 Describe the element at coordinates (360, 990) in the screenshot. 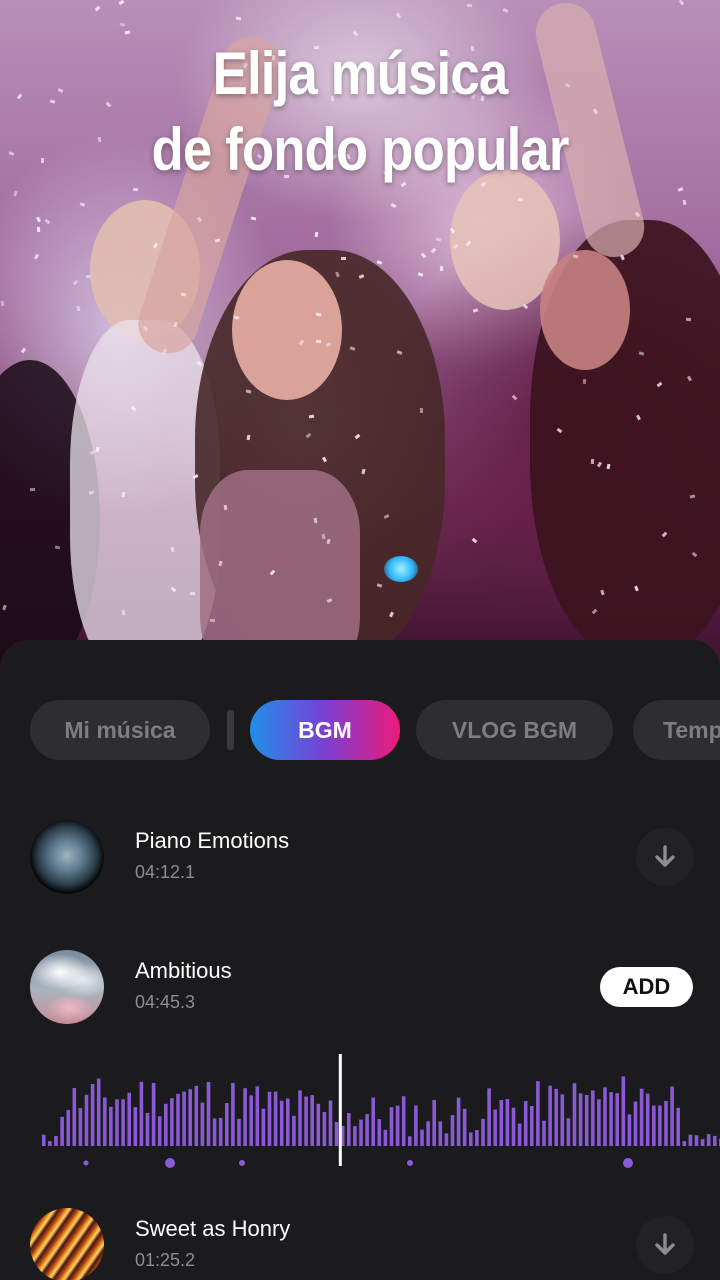

I see `track-row: Ambitious 04:45.3 ADD` at that location.